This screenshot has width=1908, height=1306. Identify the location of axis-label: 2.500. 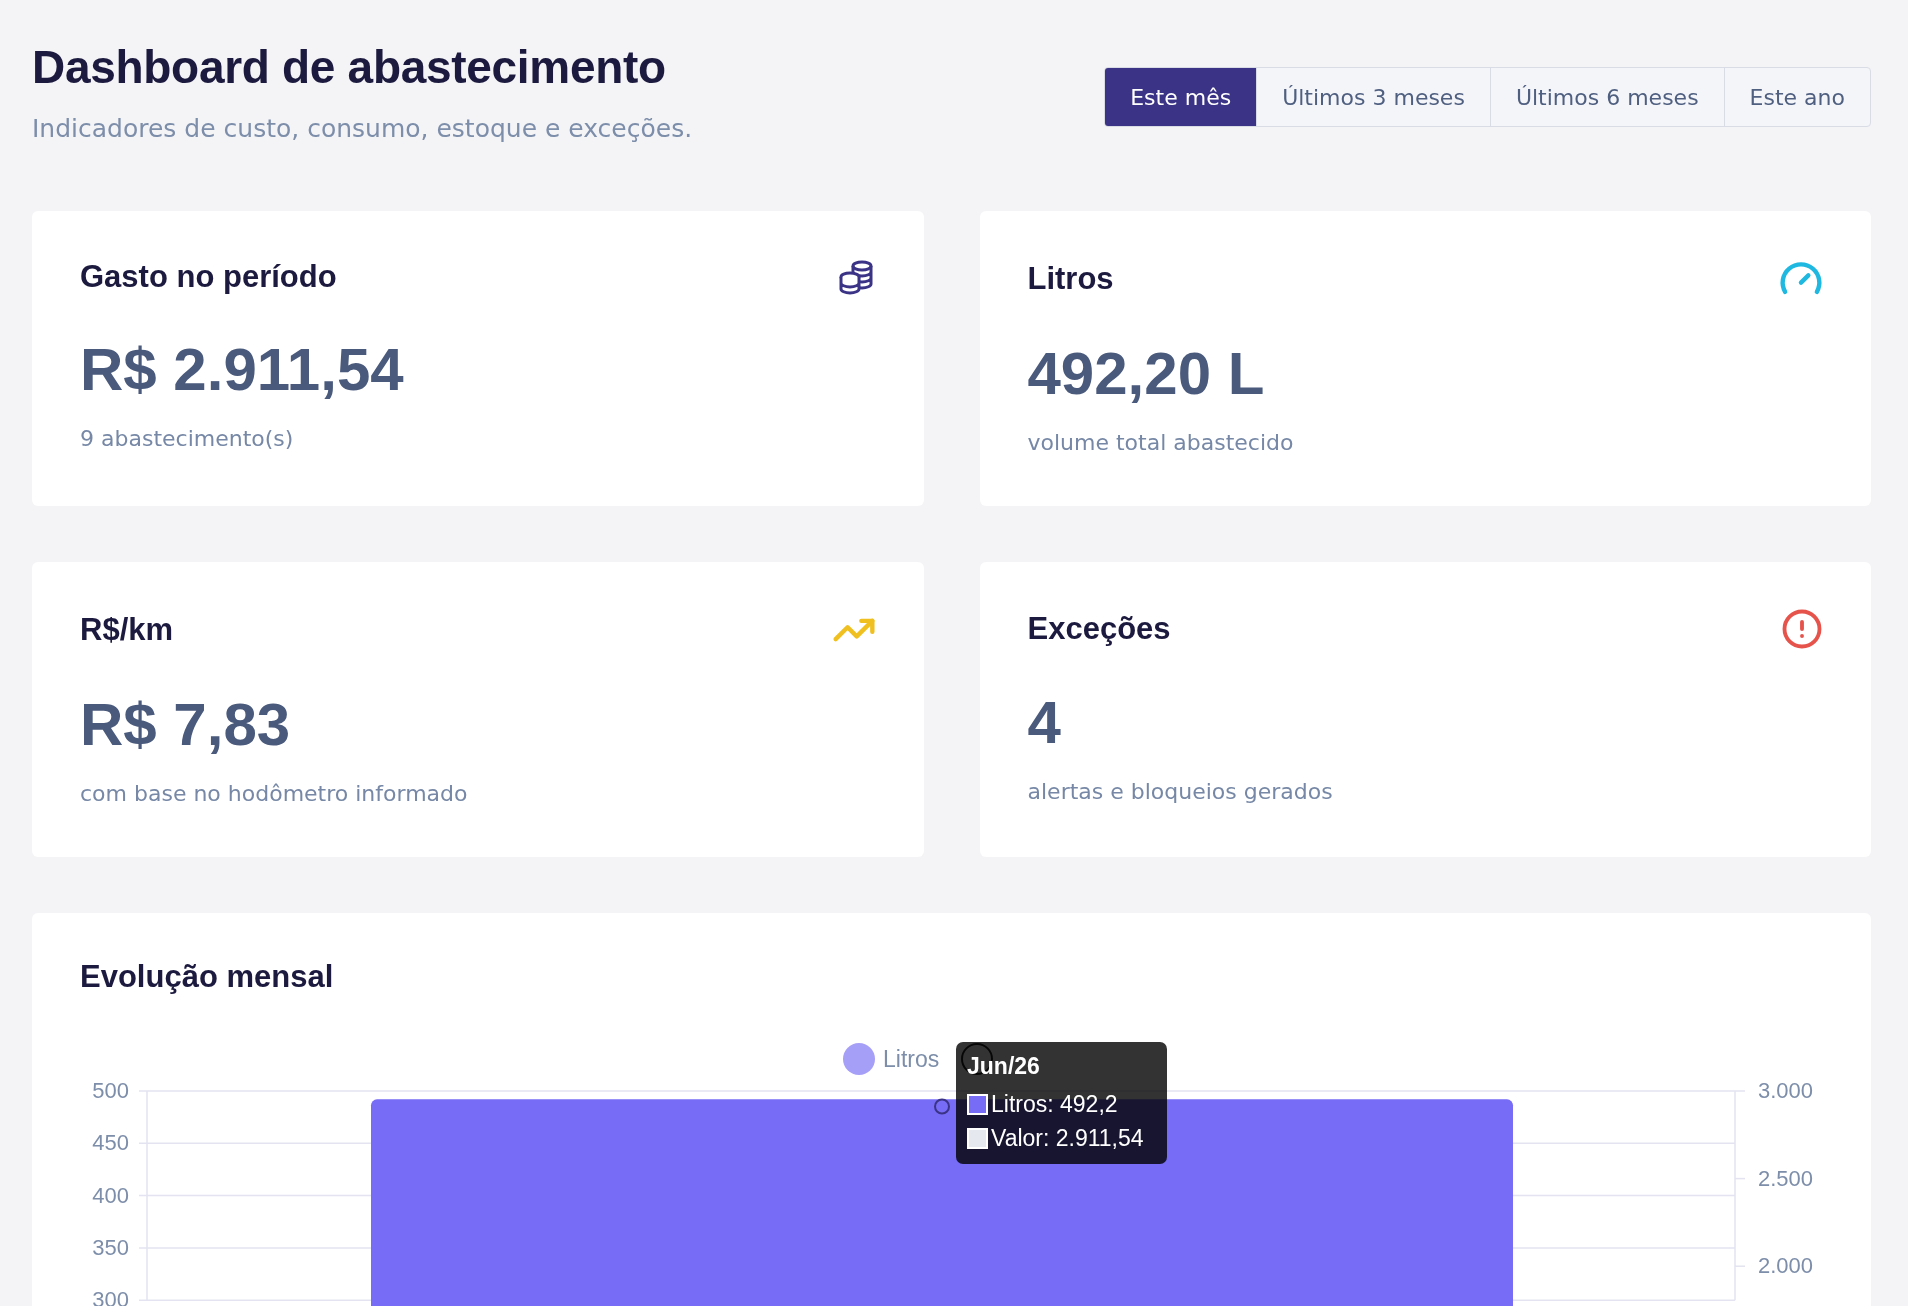
(1786, 1178).